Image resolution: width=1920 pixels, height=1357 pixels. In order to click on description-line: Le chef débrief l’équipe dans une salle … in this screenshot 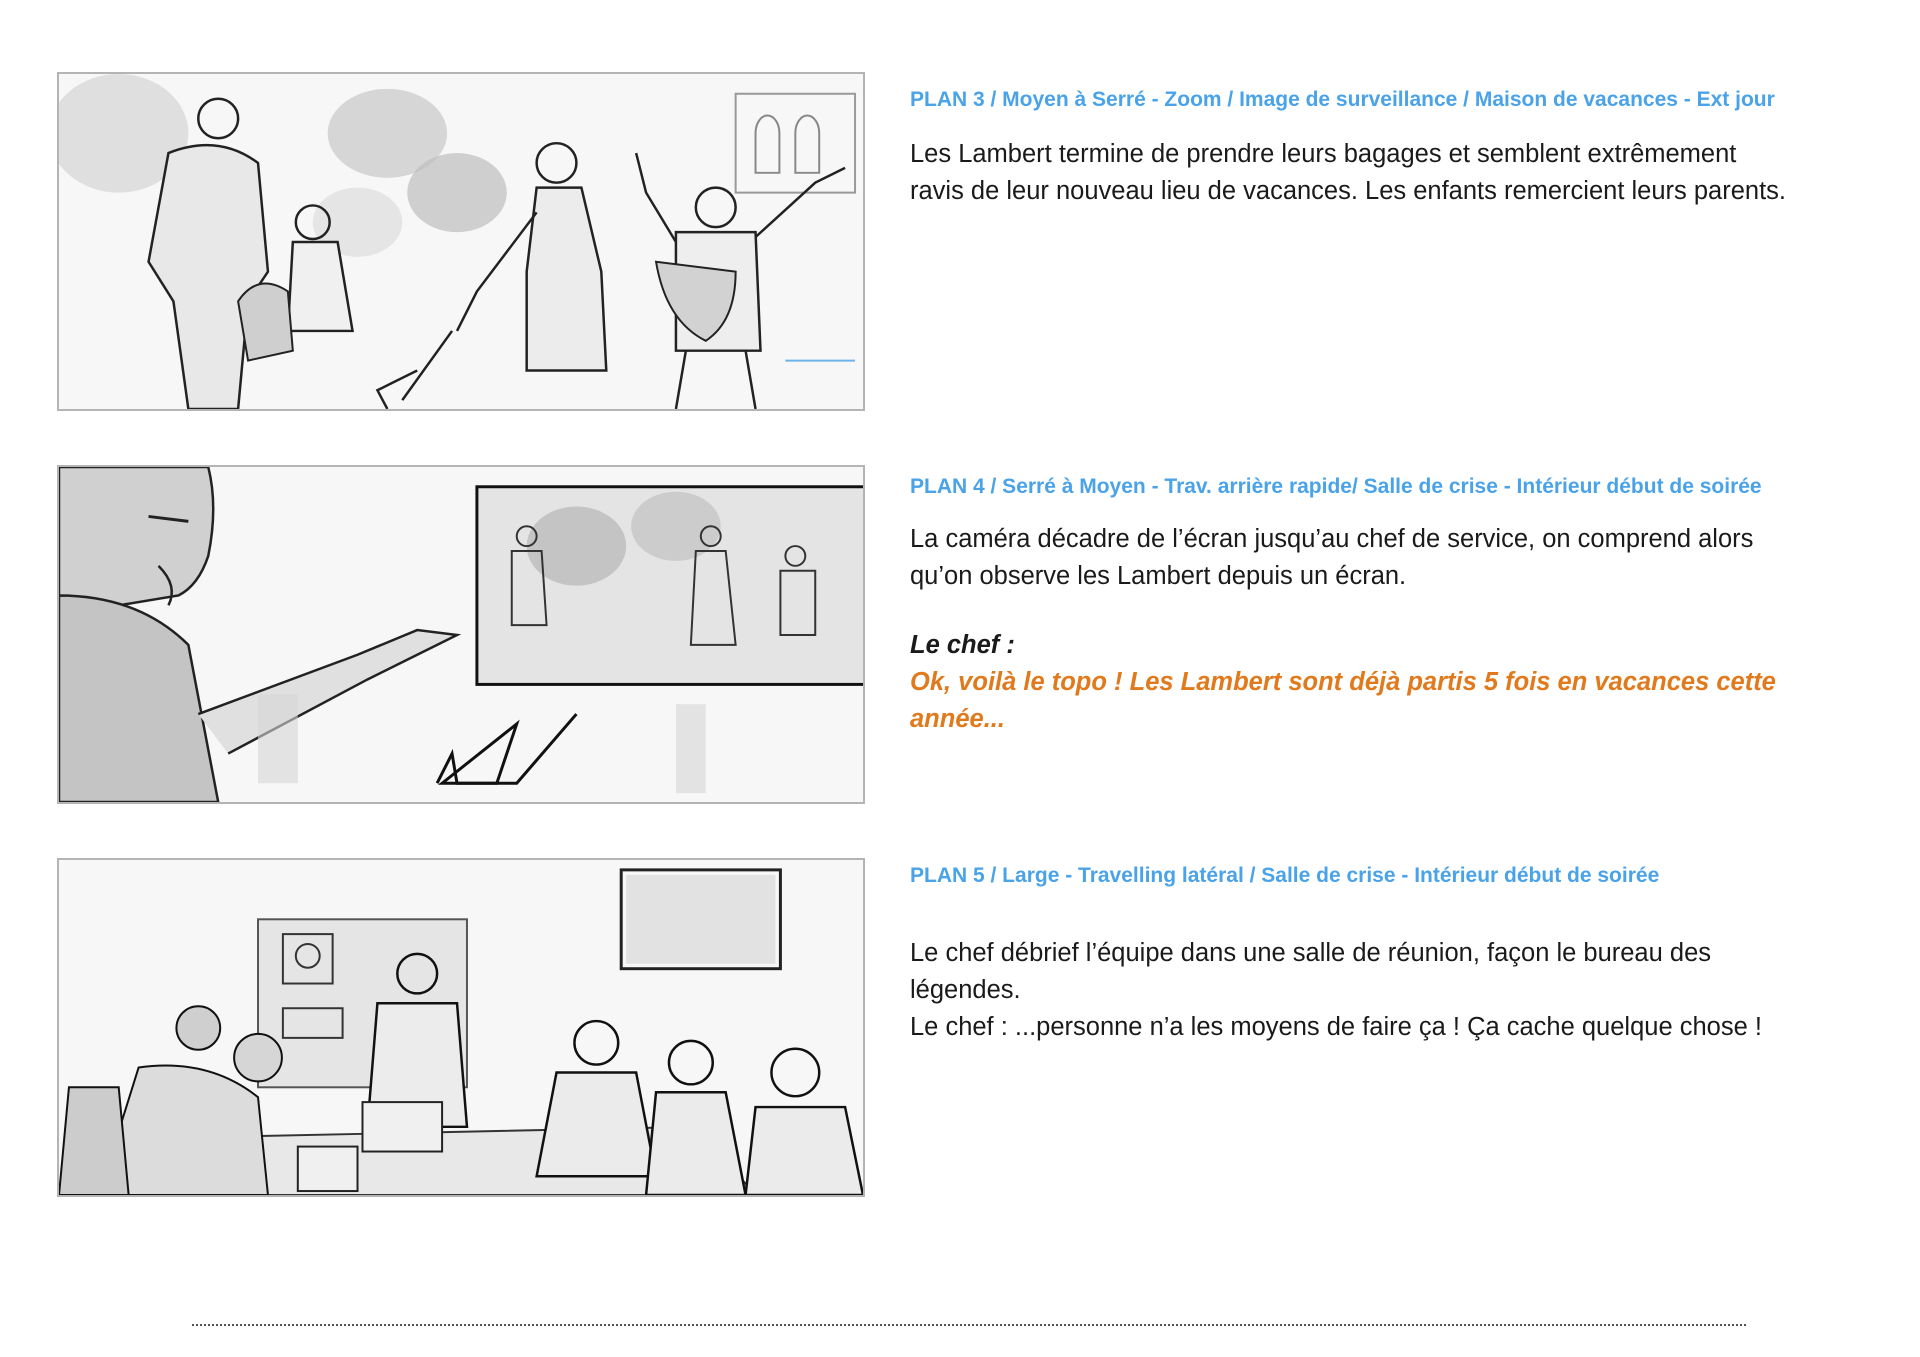, I will do `click(1310, 953)`.